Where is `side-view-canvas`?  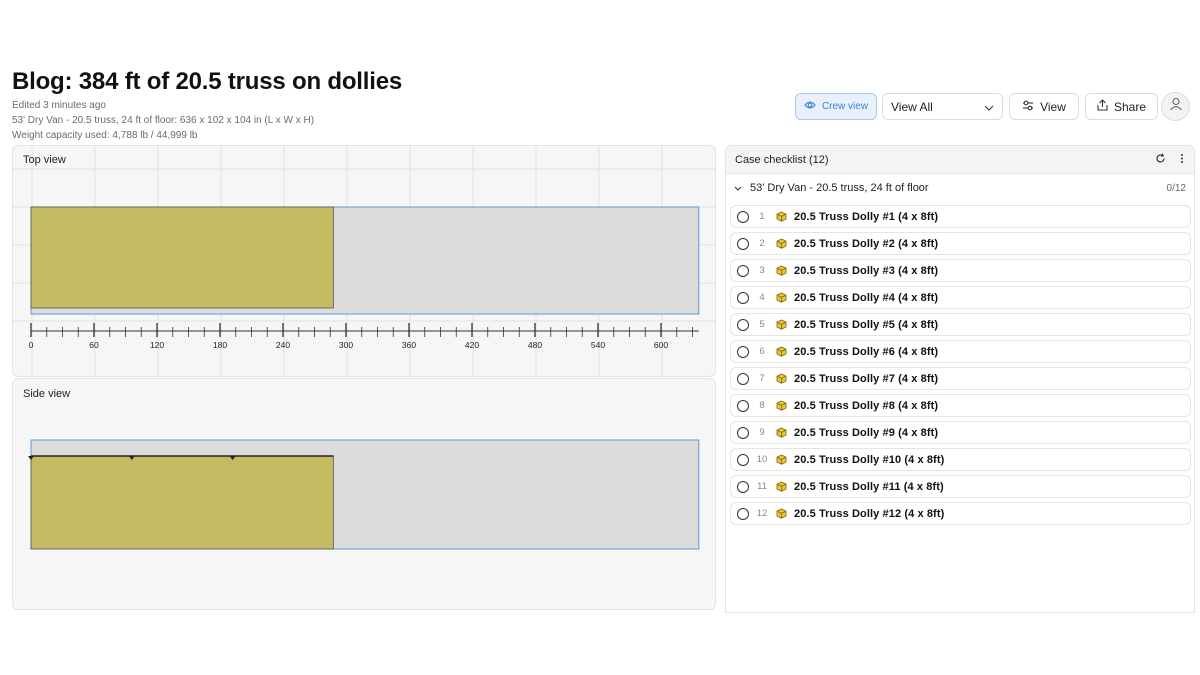
side-view-canvas is located at coordinates (364, 494).